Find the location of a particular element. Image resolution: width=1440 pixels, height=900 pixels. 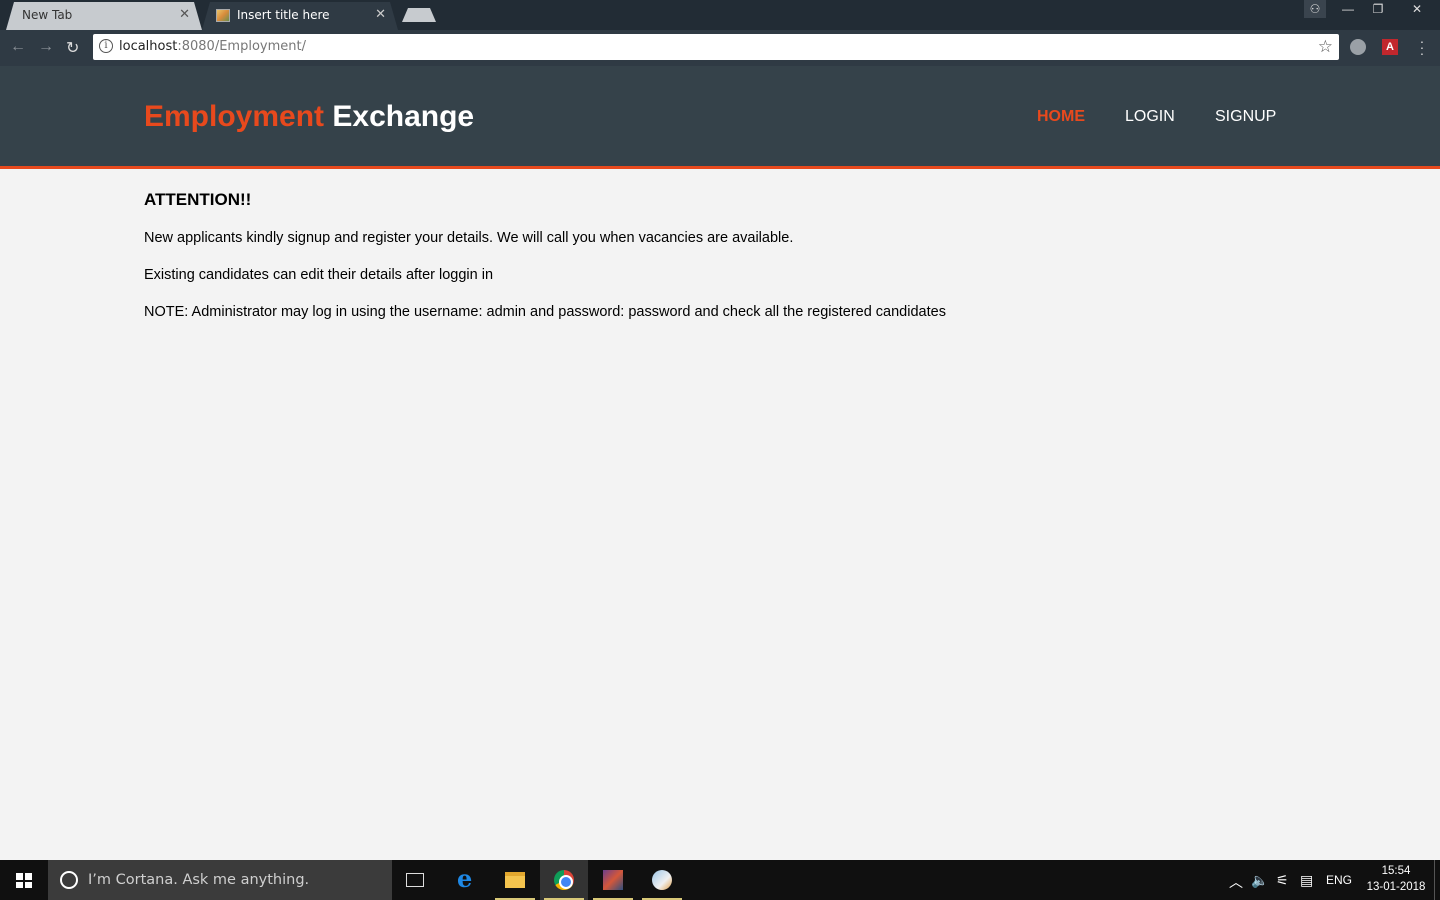

action-center-icon: ▤ is located at coordinates (1306, 880).